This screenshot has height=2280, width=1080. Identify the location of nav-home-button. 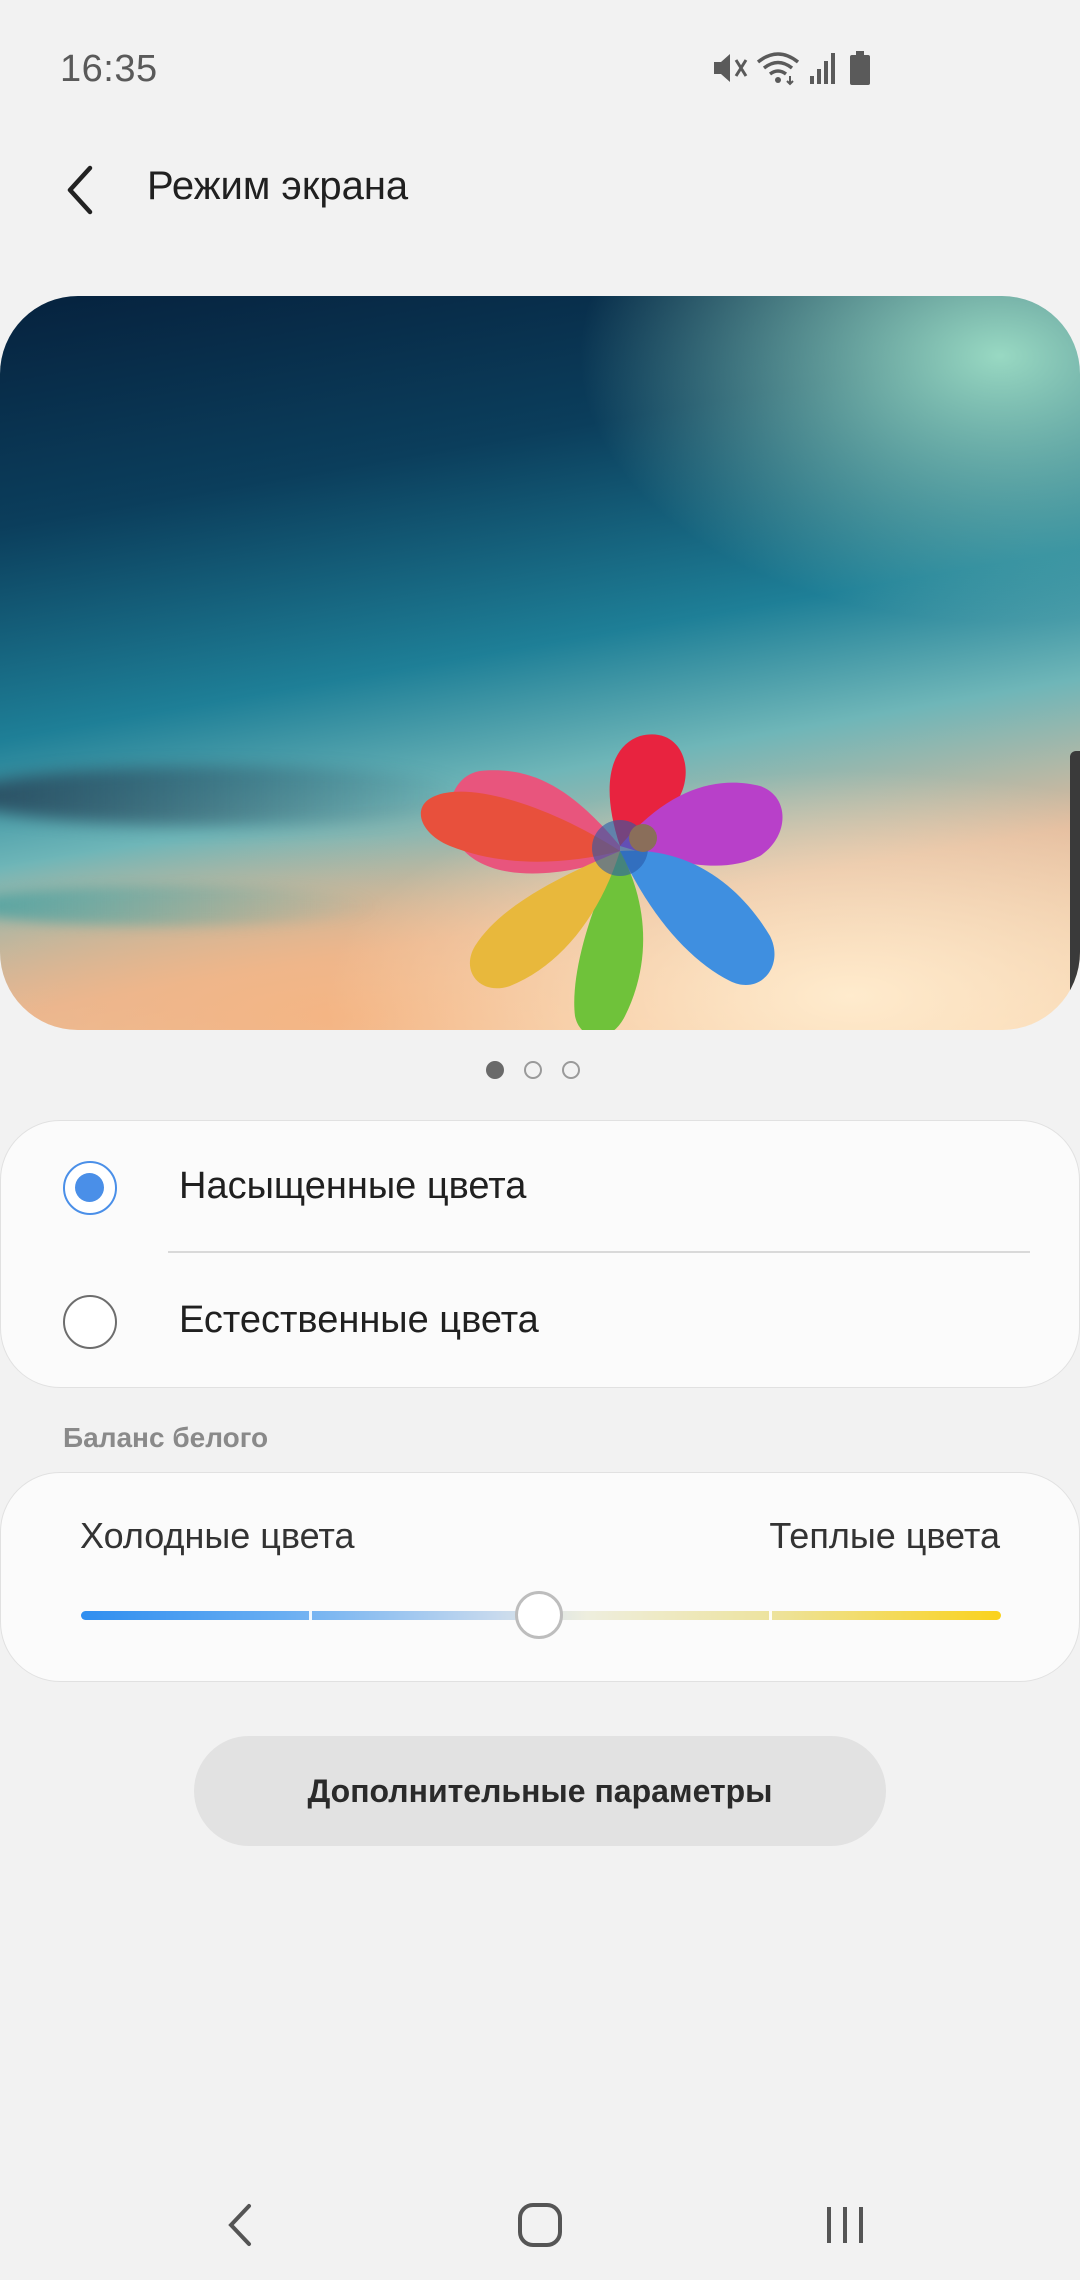
(540, 2225).